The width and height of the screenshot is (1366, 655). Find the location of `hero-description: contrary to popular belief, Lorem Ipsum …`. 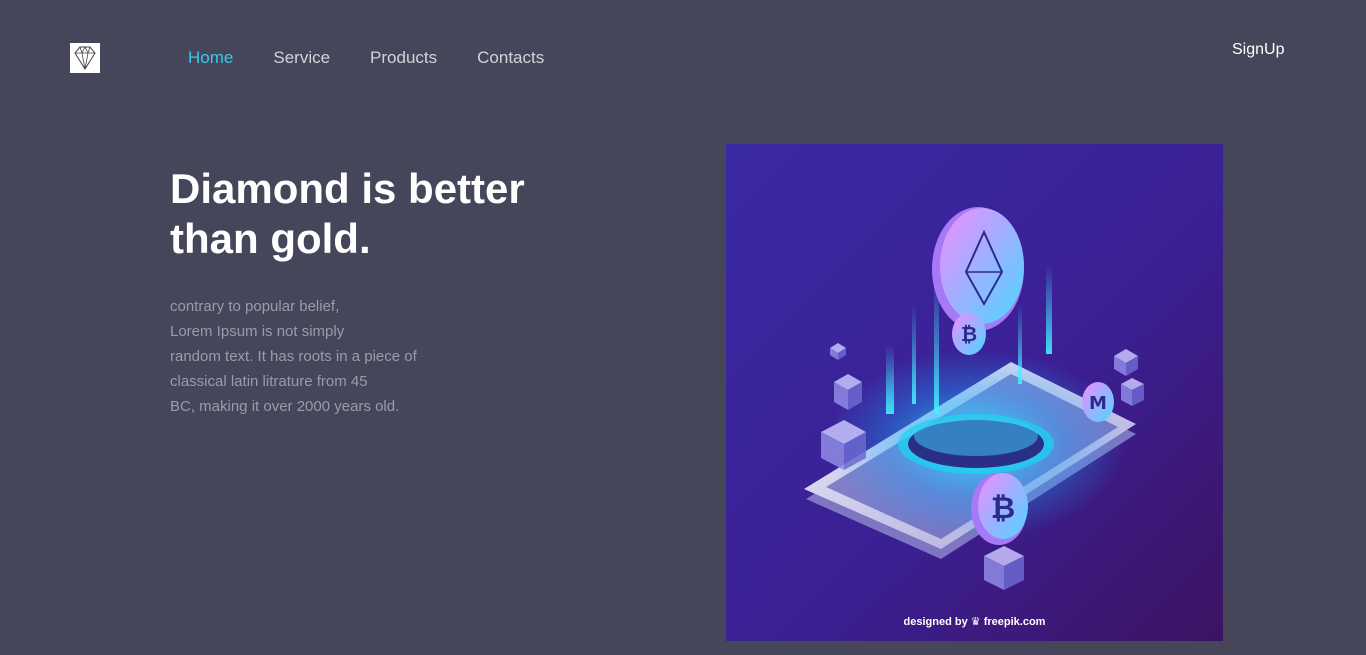

hero-description: contrary to popular belief, Lorem Ipsum … is located at coordinates (320, 356).